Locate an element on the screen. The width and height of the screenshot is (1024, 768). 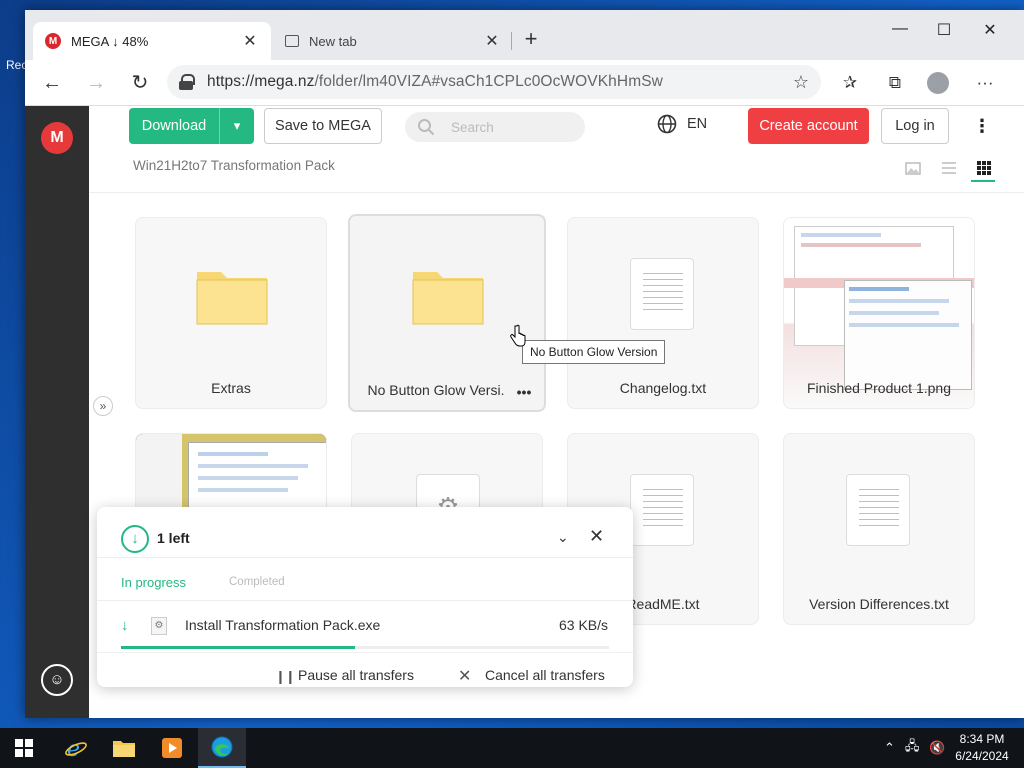
back-button: ← is located at coordinates (52, 83).